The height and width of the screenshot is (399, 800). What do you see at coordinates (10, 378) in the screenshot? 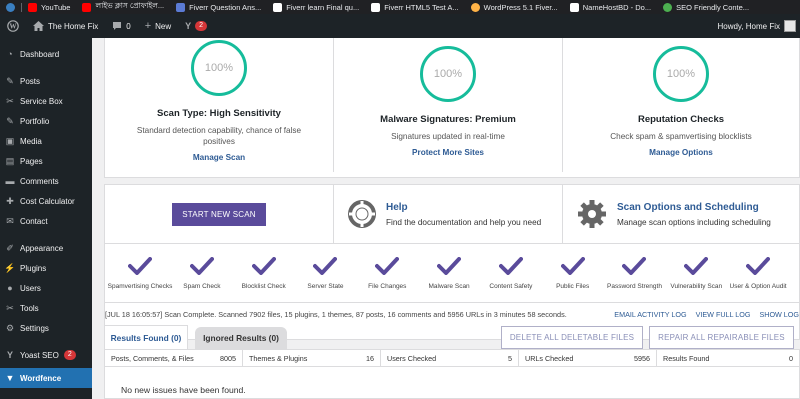
I see `wordfence-icon: ▼` at bounding box center [10, 378].